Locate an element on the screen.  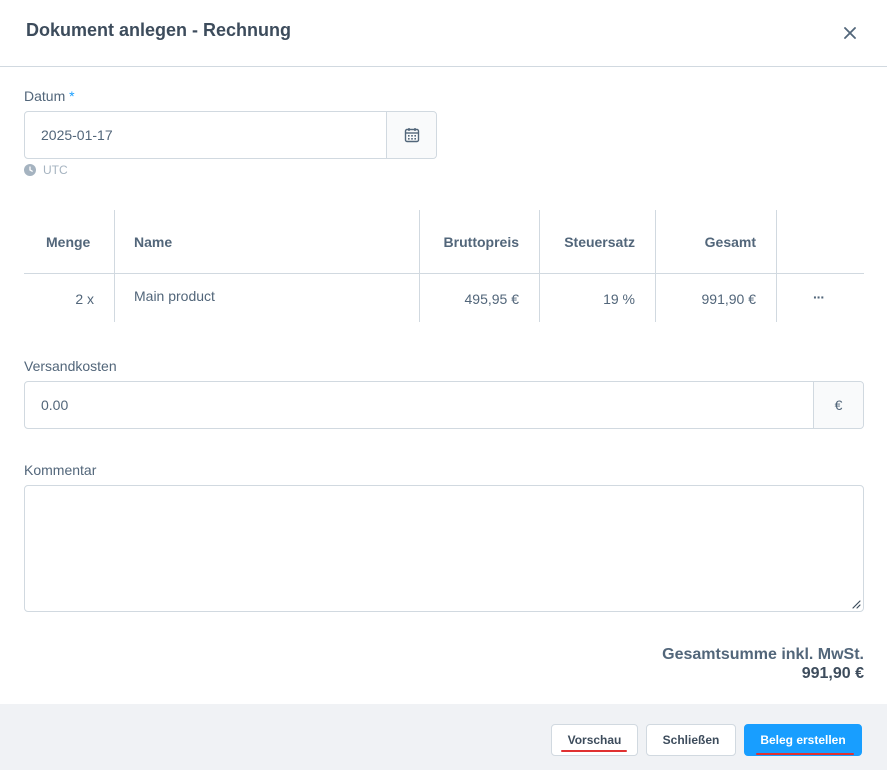
column-header-total: Gesamt is located at coordinates (730, 242).